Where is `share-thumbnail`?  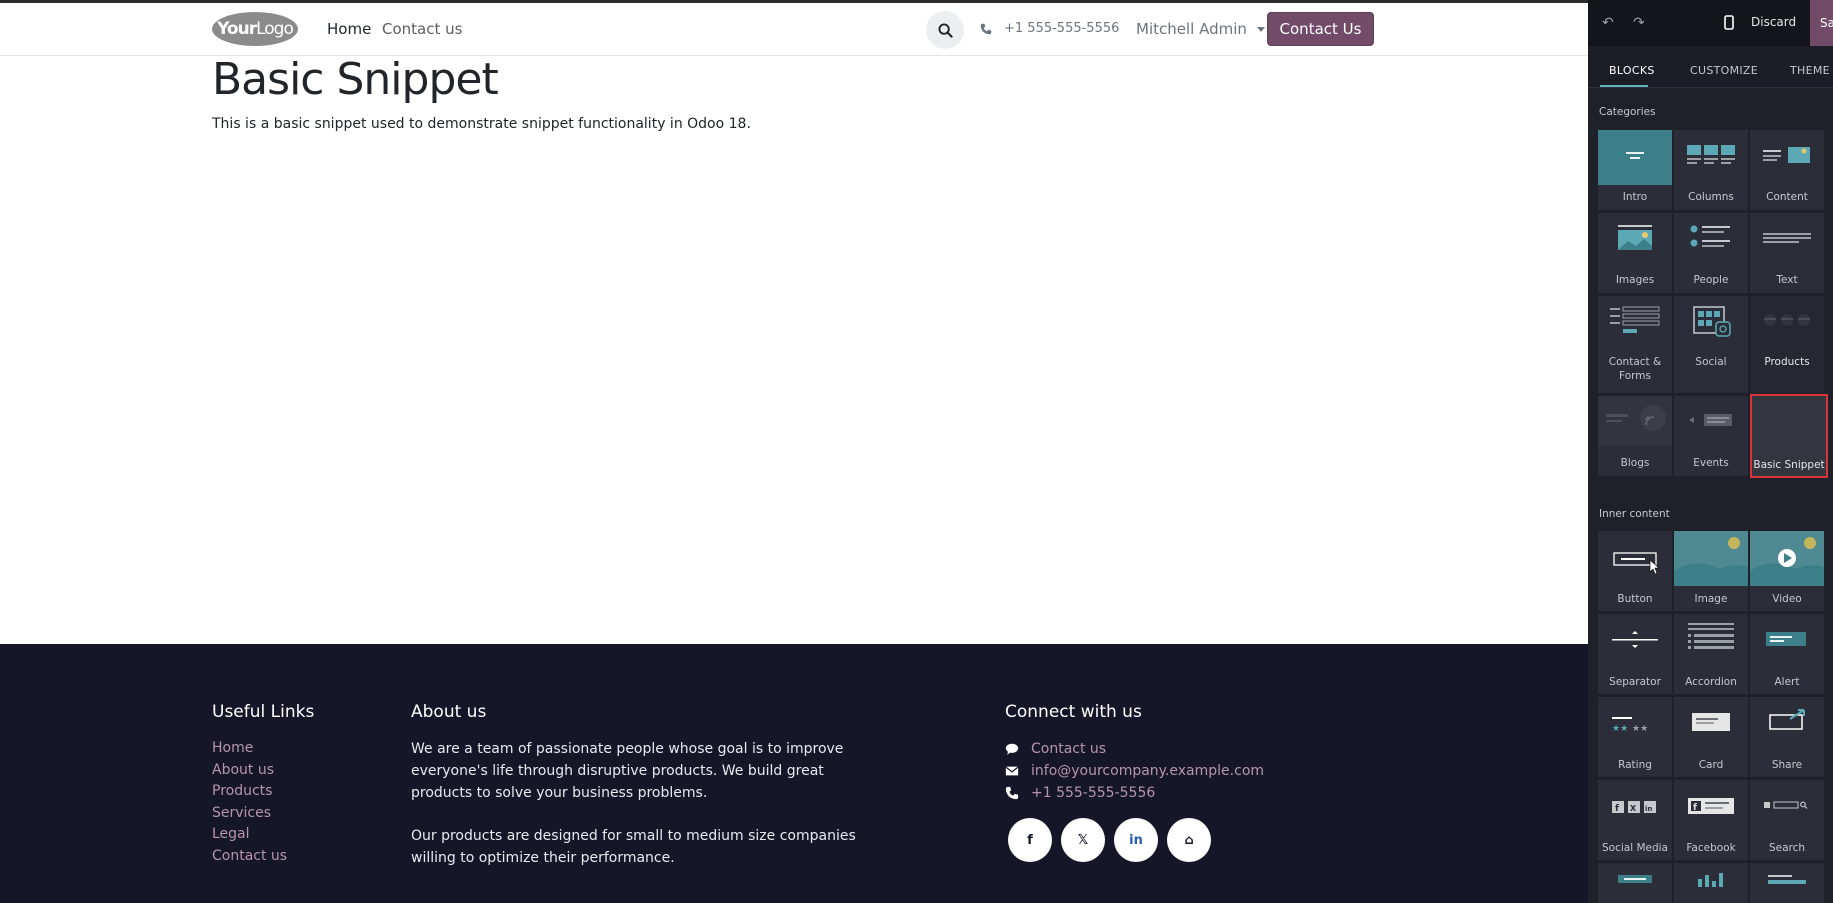 share-thumbnail is located at coordinates (1787, 719).